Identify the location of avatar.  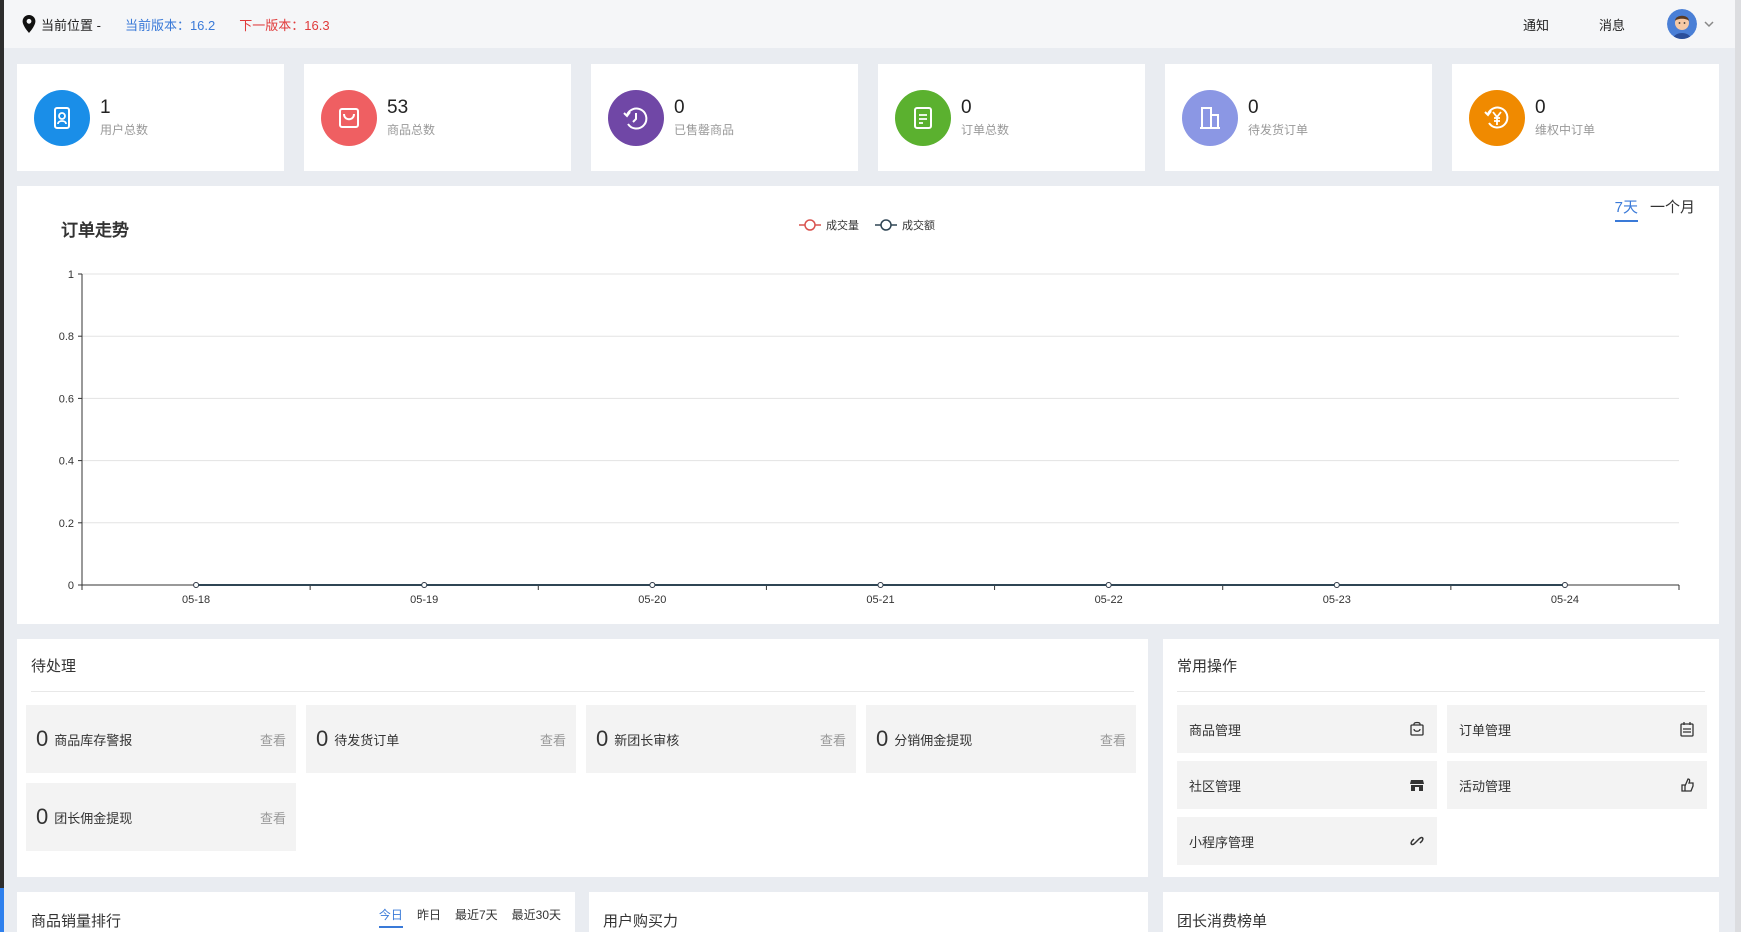
(1682, 24).